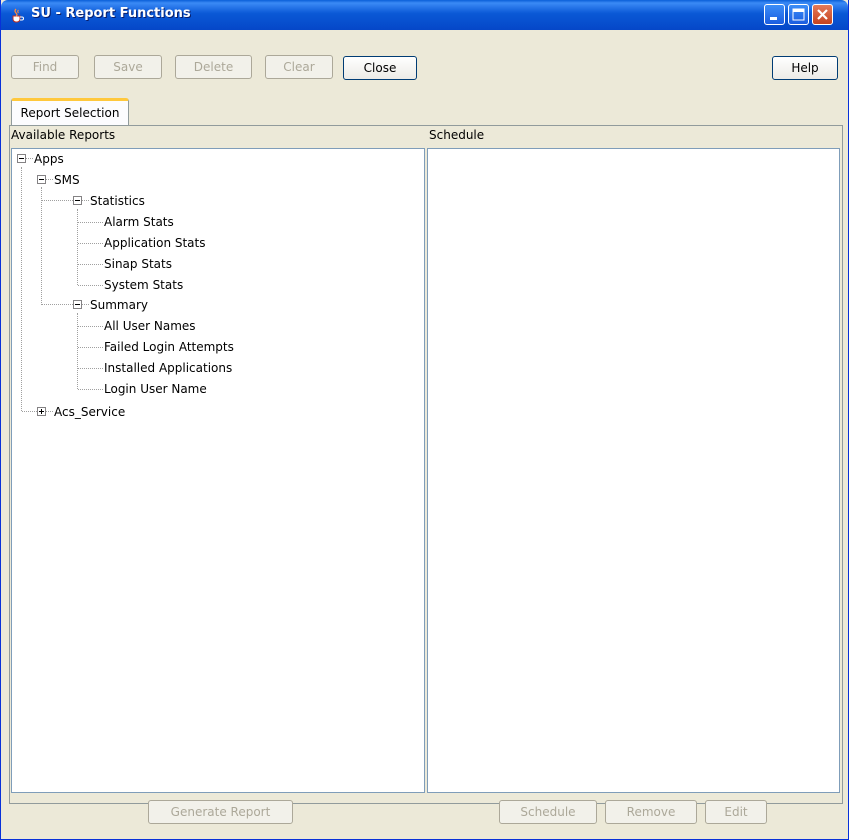 The image size is (849, 840). I want to click on plus-icon, so click(41, 411).